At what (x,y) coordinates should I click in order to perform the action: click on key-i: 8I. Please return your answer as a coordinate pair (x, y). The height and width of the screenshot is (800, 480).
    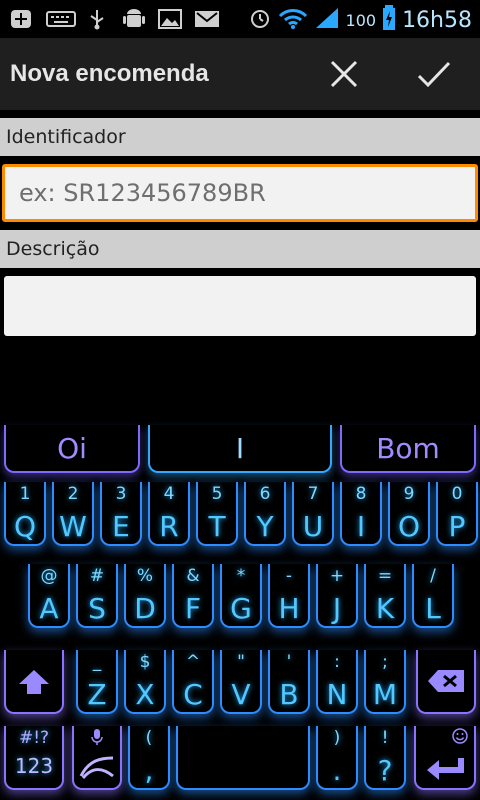
    Looking at the image, I should click on (361, 514).